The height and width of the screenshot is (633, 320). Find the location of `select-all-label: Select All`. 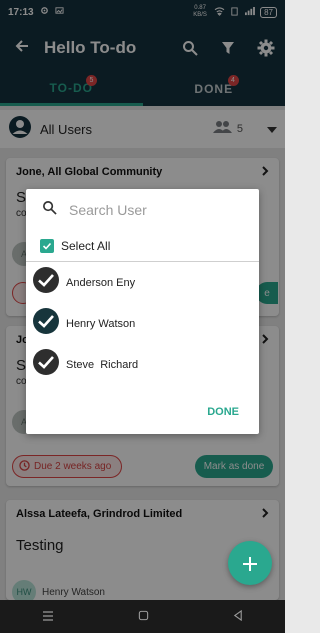

select-all-label: Select All is located at coordinates (86, 246).